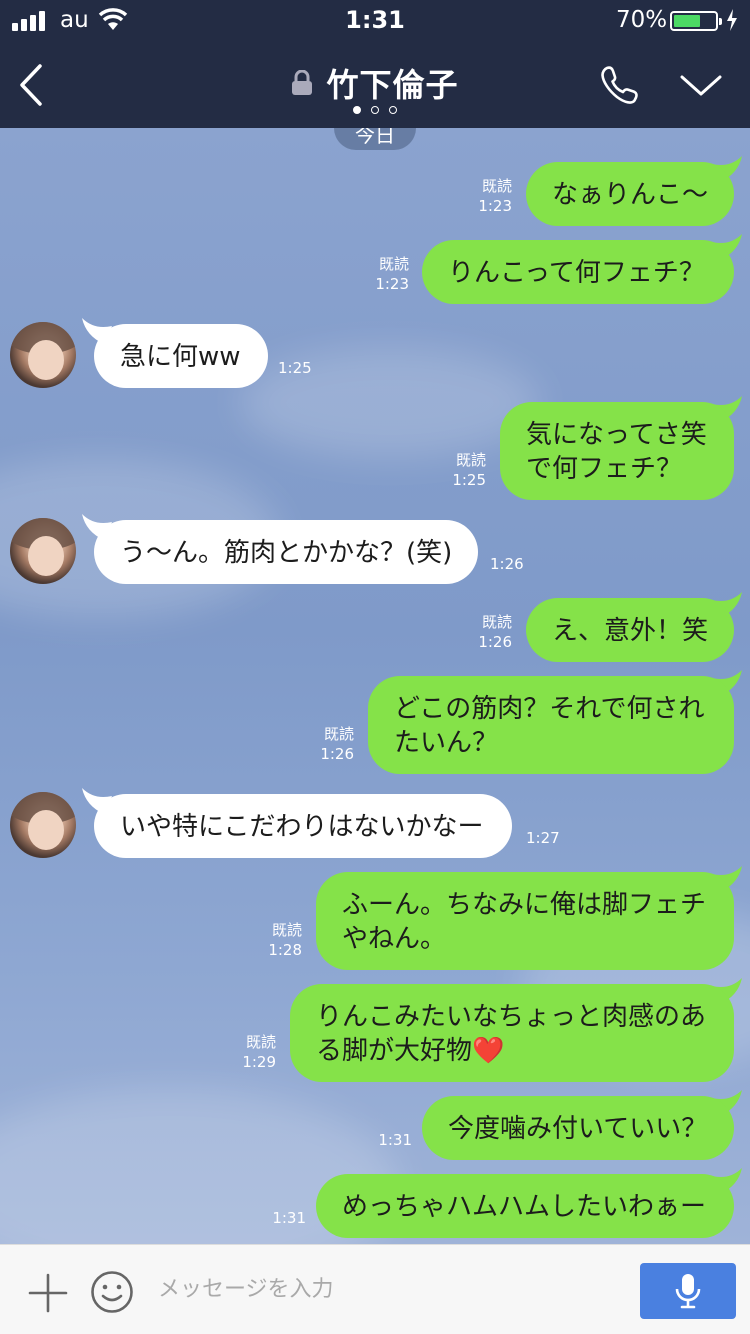 The width and height of the screenshot is (750, 1334). What do you see at coordinates (512, 1033) in the screenshot?
I see `message-bubble: りんこみたいなちょっと肉感のあ る脚が大好物❤️` at bounding box center [512, 1033].